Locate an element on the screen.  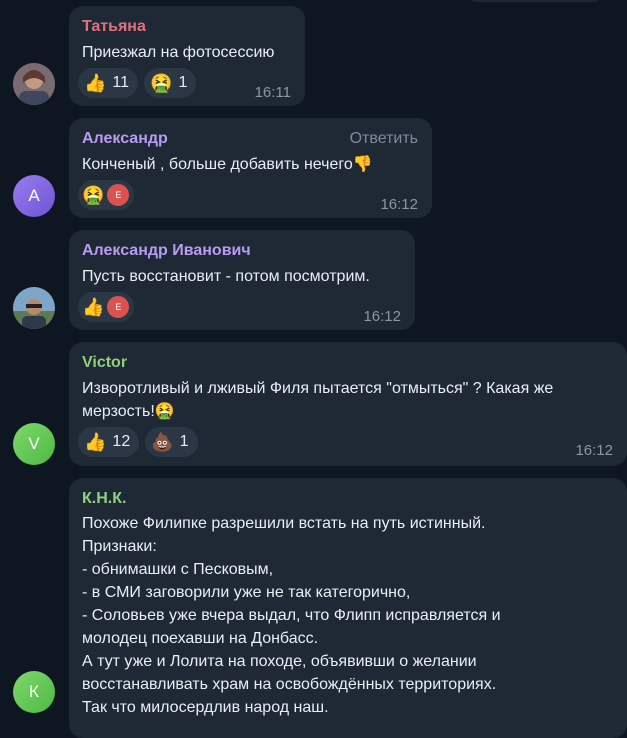
reaction-thumbs-up: 👍 E is located at coordinates (106, 307).